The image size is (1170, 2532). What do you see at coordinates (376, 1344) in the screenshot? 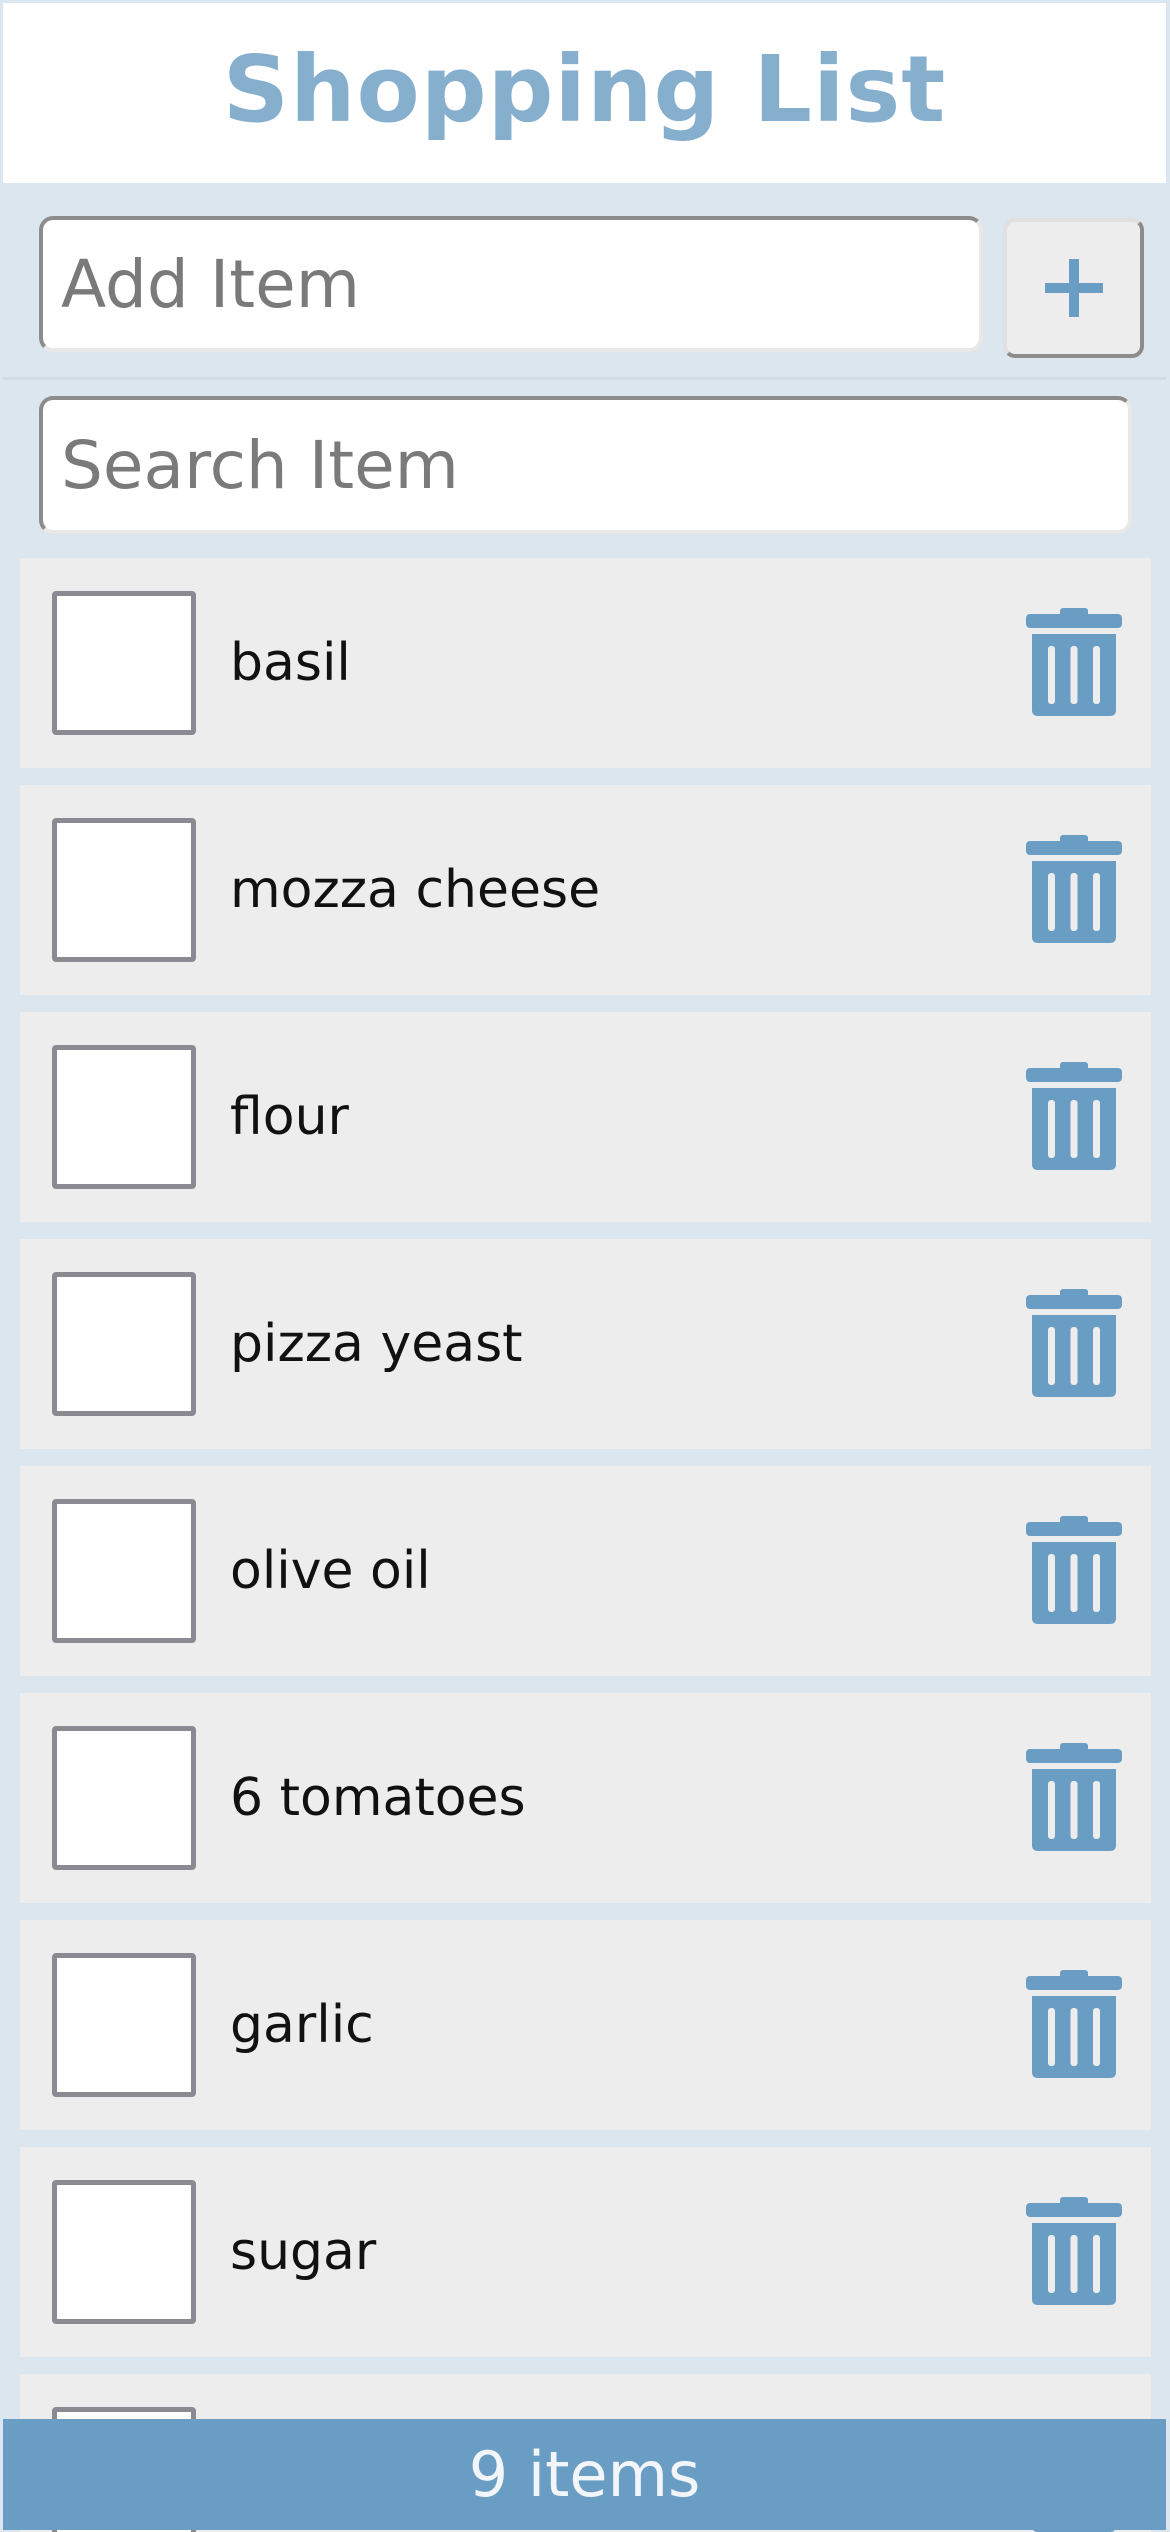
I see `item-label: pizza yeast` at bounding box center [376, 1344].